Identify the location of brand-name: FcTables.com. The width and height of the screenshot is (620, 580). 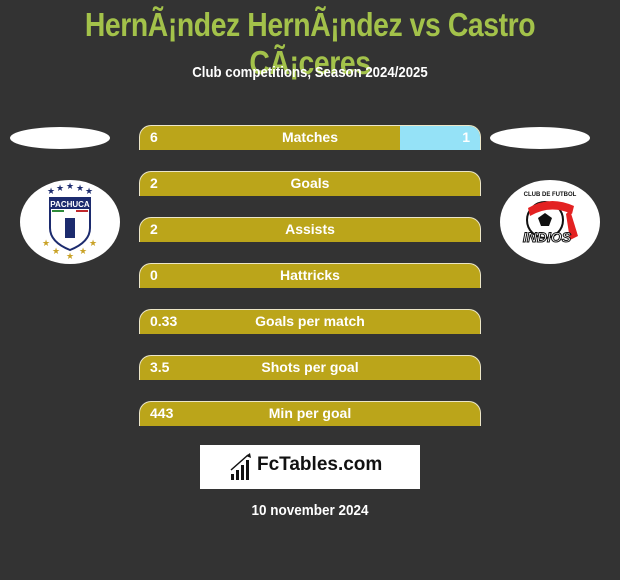
(320, 464).